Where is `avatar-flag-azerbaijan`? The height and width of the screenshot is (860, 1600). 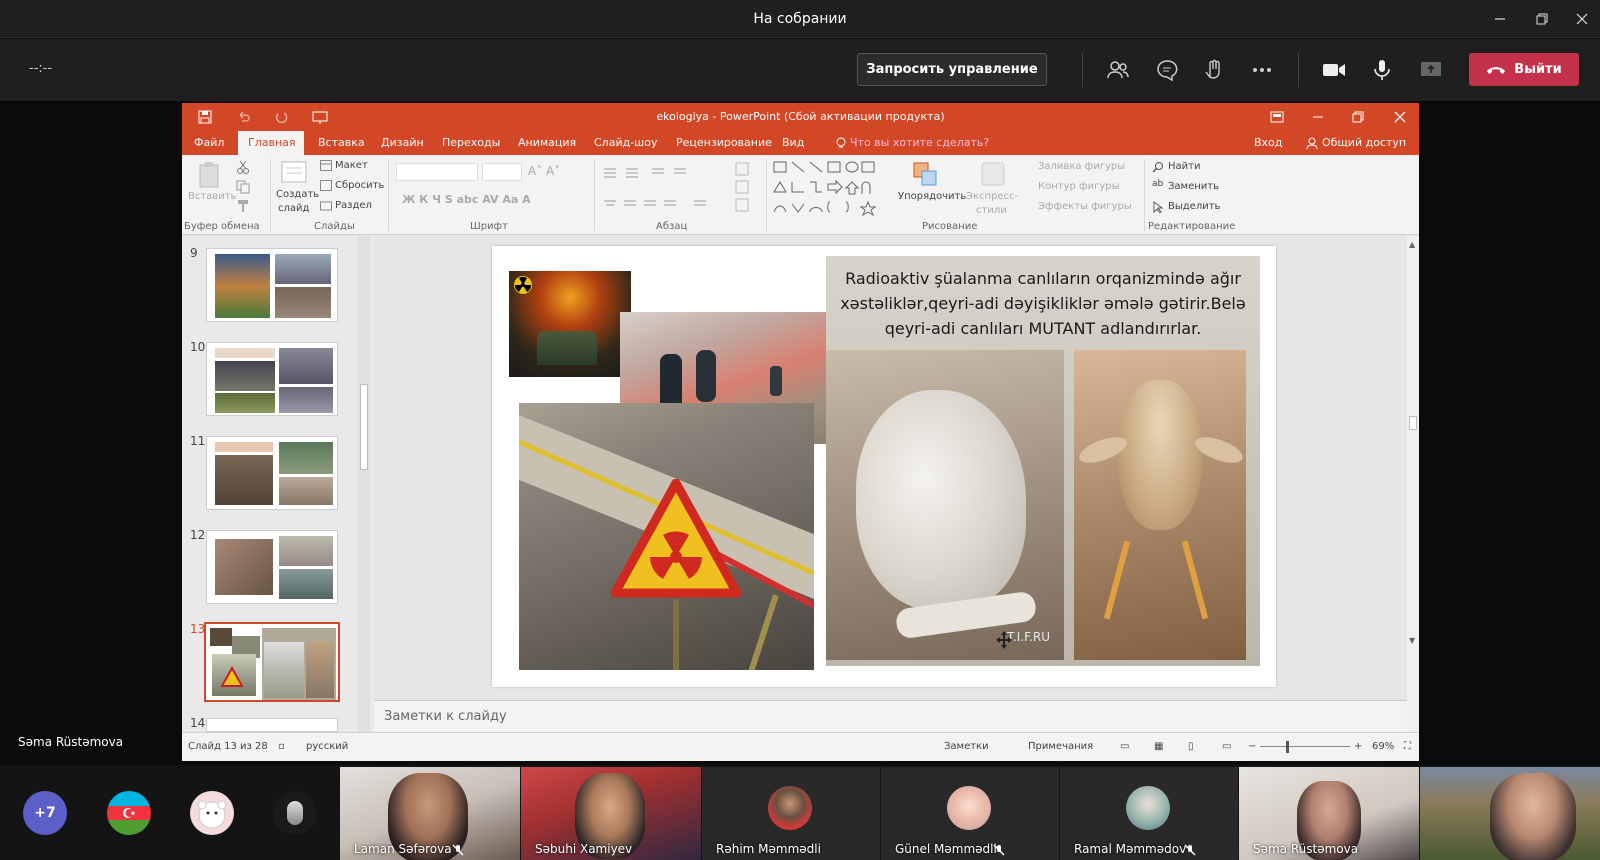
avatar-flag-azerbaijan is located at coordinates (129, 813).